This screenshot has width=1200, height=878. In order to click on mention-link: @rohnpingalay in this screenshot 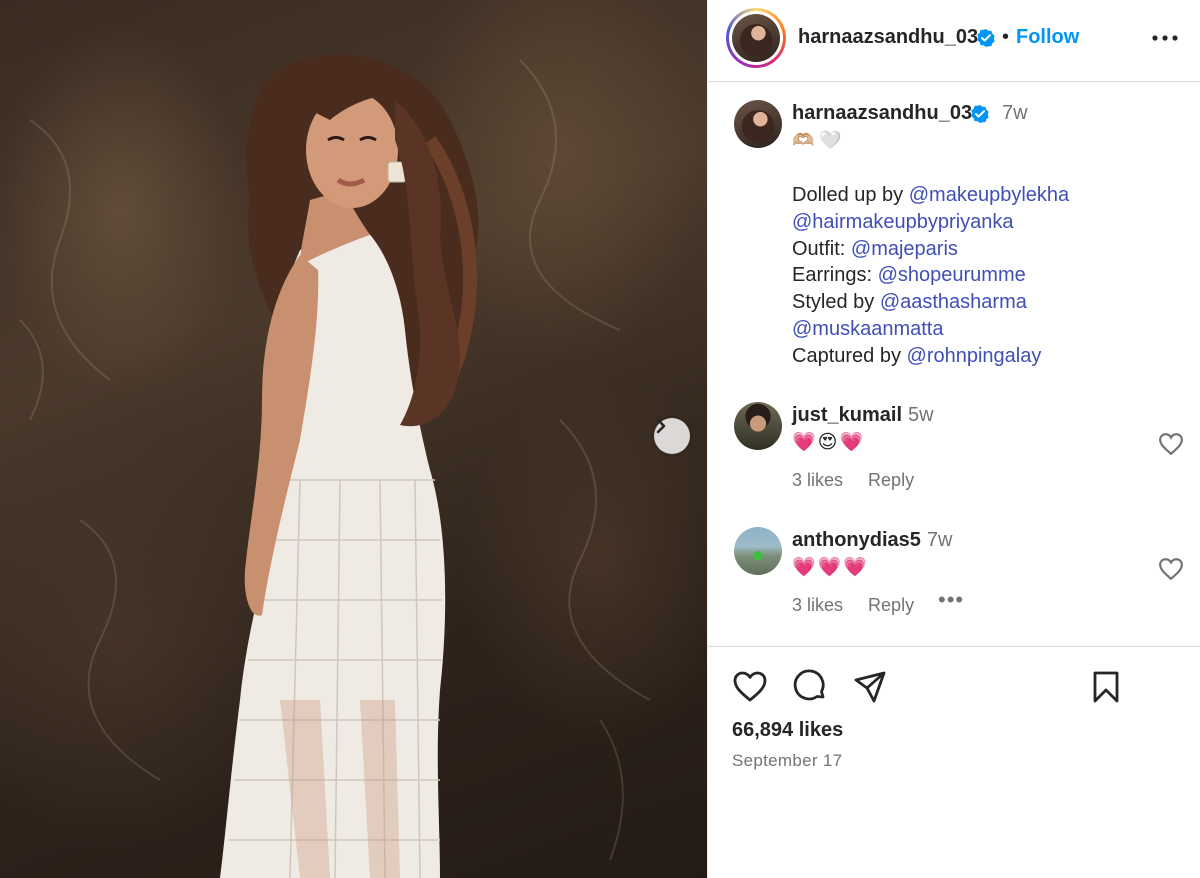, I will do `click(974, 356)`.